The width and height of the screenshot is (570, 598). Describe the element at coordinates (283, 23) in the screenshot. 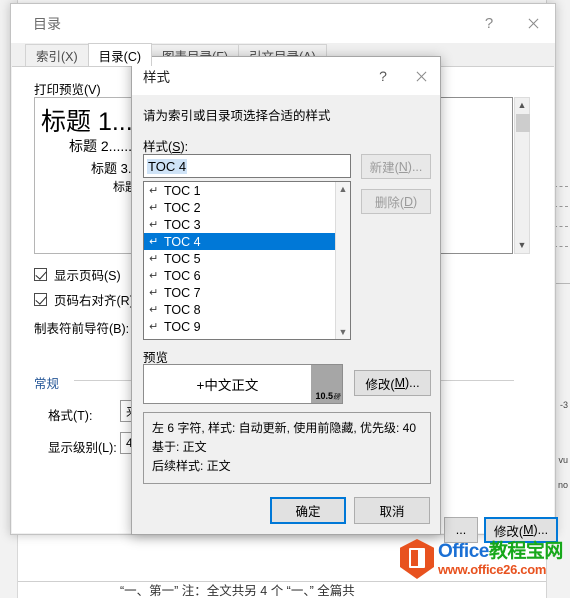

I see `toc-dialog-titlebar: 目录 ?` at that location.